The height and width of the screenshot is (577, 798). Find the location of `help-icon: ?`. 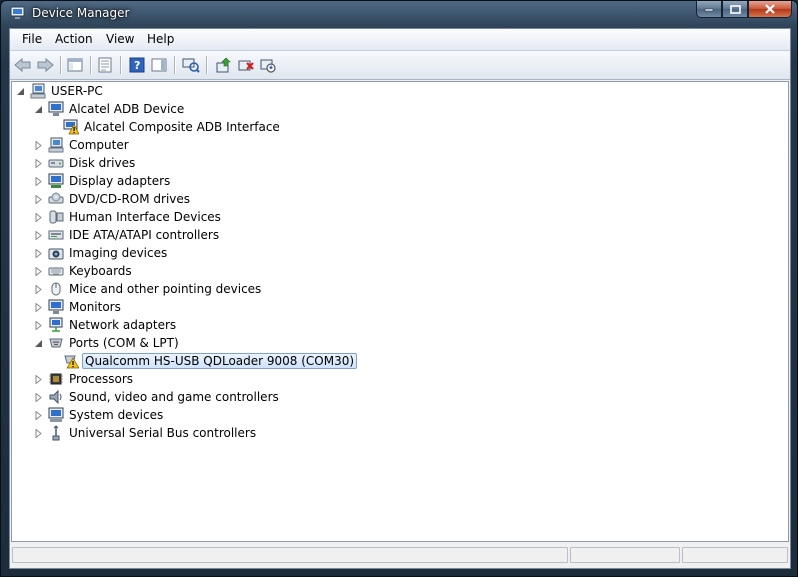

help-icon: ? is located at coordinates (137, 65).